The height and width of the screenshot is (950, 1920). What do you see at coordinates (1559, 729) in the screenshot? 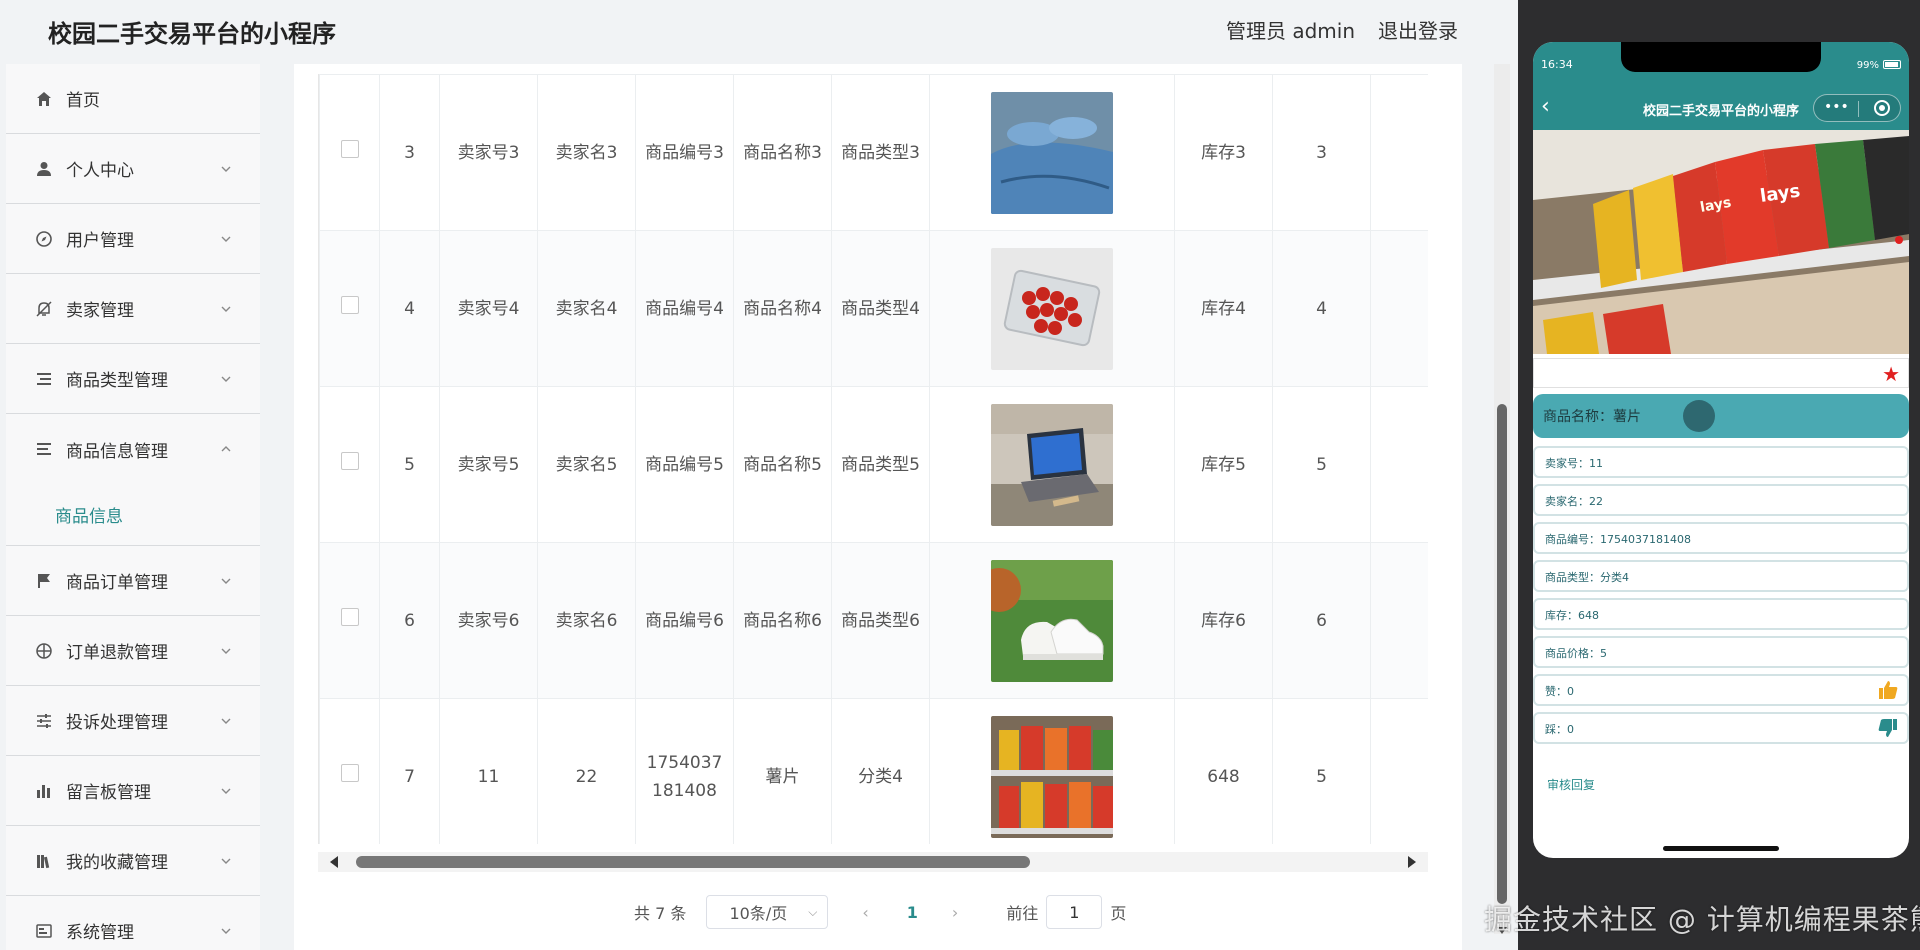
I see `dislike-count: 踩：0` at bounding box center [1559, 729].